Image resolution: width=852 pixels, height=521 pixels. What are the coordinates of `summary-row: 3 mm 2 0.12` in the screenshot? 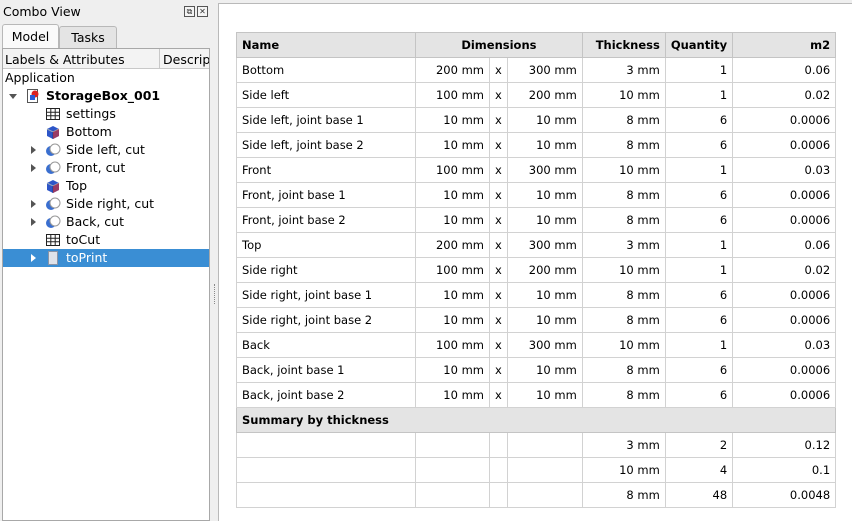 It's located at (536, 445).